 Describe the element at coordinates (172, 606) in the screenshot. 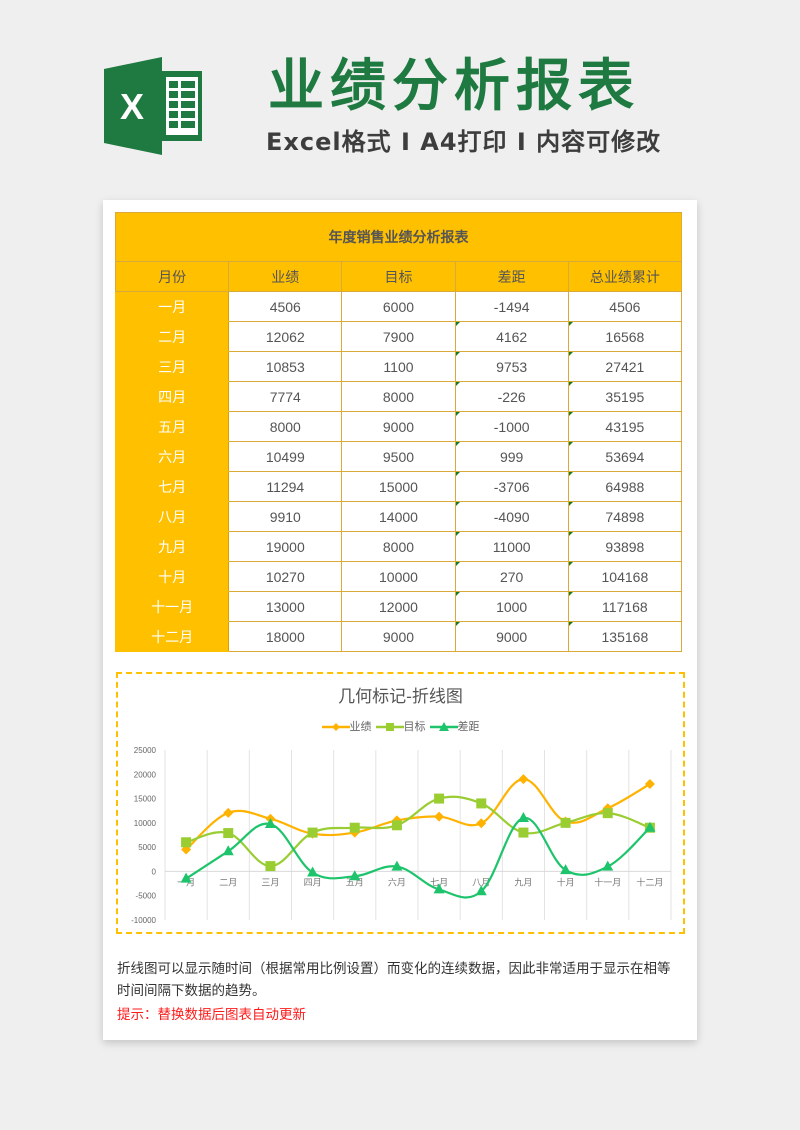

I see `month-cell: 十一月` at that location.